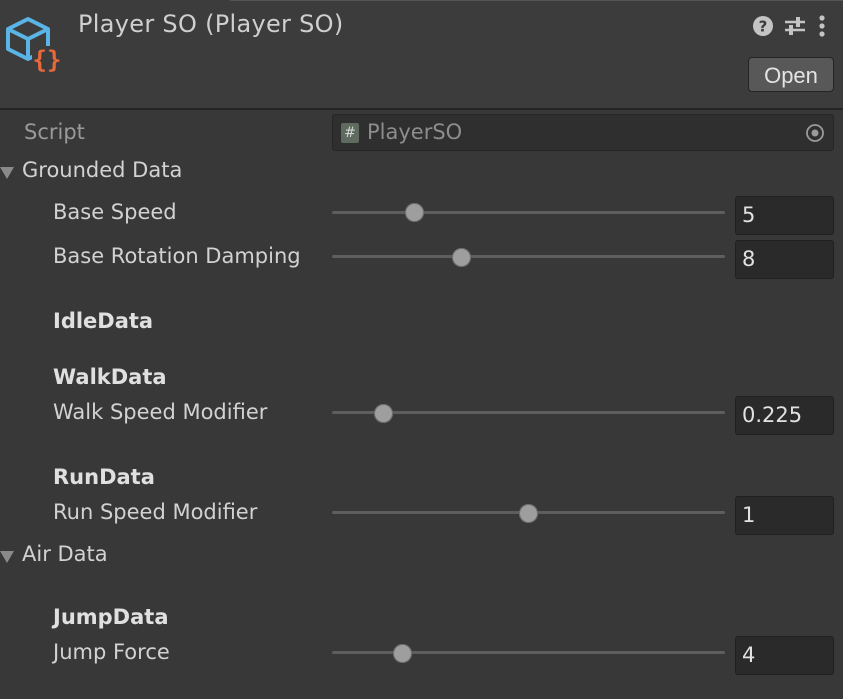  Describe the element at coordinates (415, 212) in the screenshot. I see `base-speed-slider-thumb` at that location.